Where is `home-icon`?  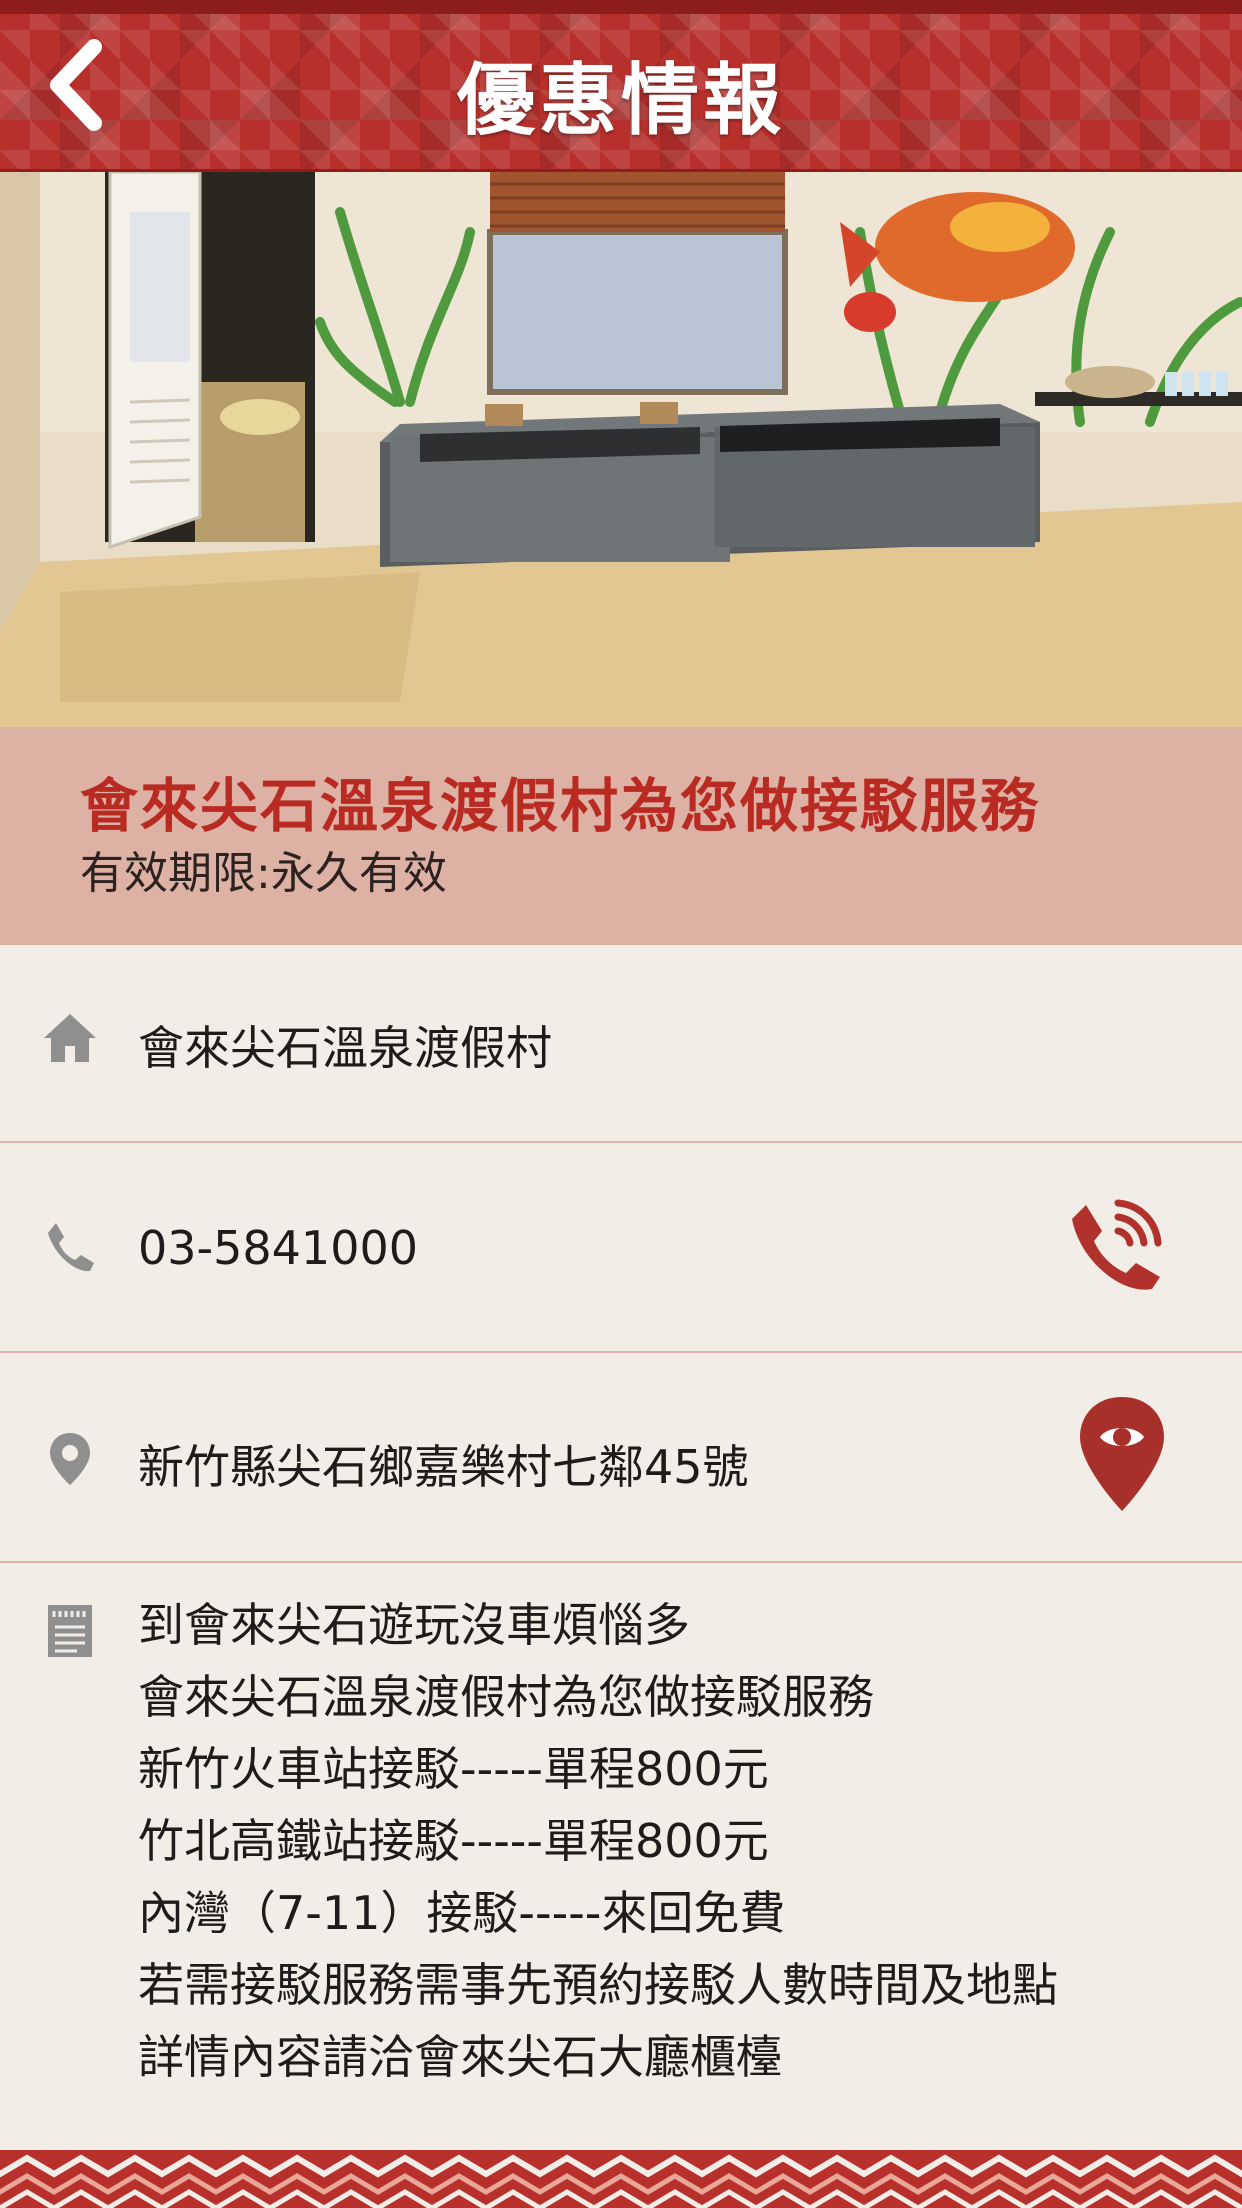
home-icon is located at coordinates (70, 1038).